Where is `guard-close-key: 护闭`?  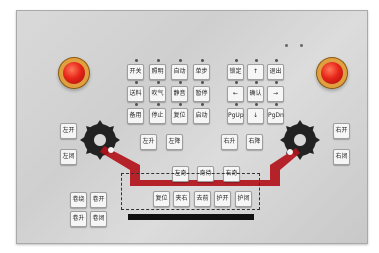 guard-close-key: 护闭 is located at coordinates (243, 199).